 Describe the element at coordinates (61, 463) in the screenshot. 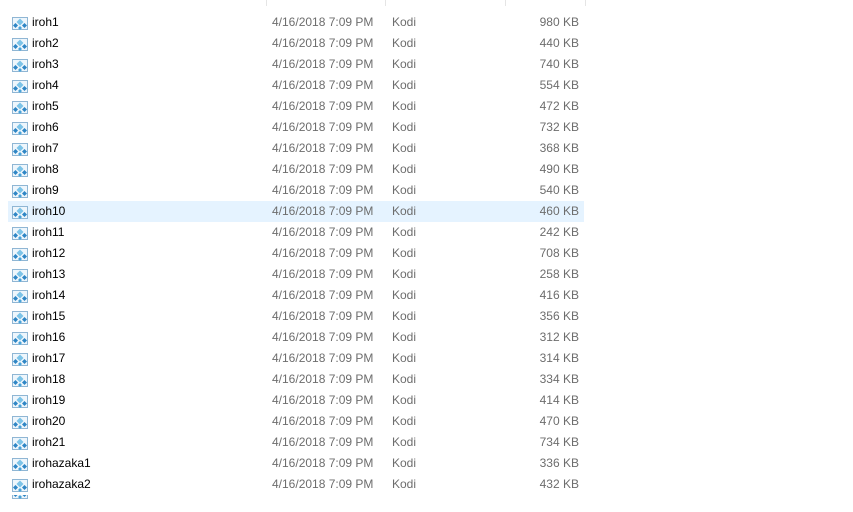

I see `file-name: irohazaka1` at that location.